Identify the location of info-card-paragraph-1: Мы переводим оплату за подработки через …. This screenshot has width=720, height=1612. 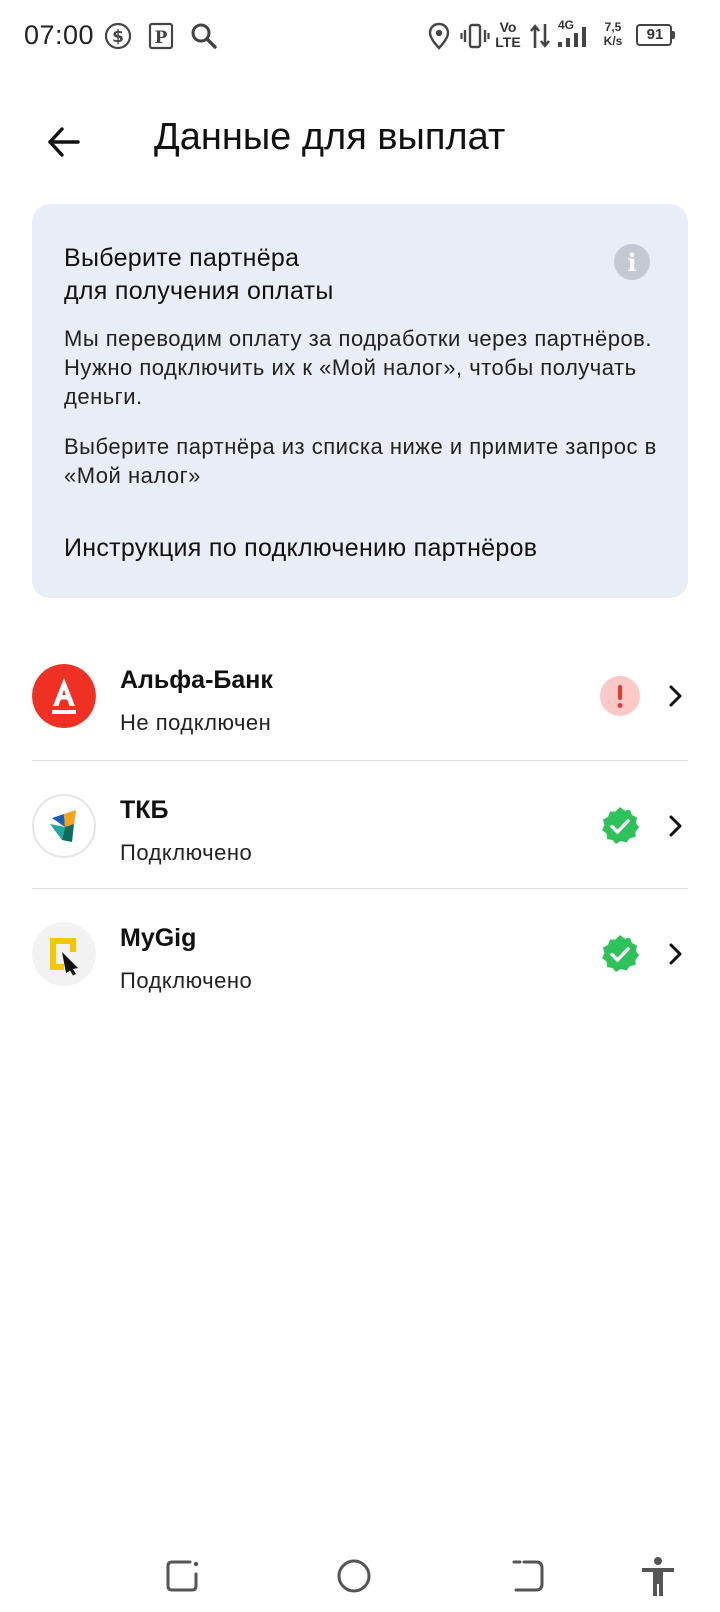
(358, 367).